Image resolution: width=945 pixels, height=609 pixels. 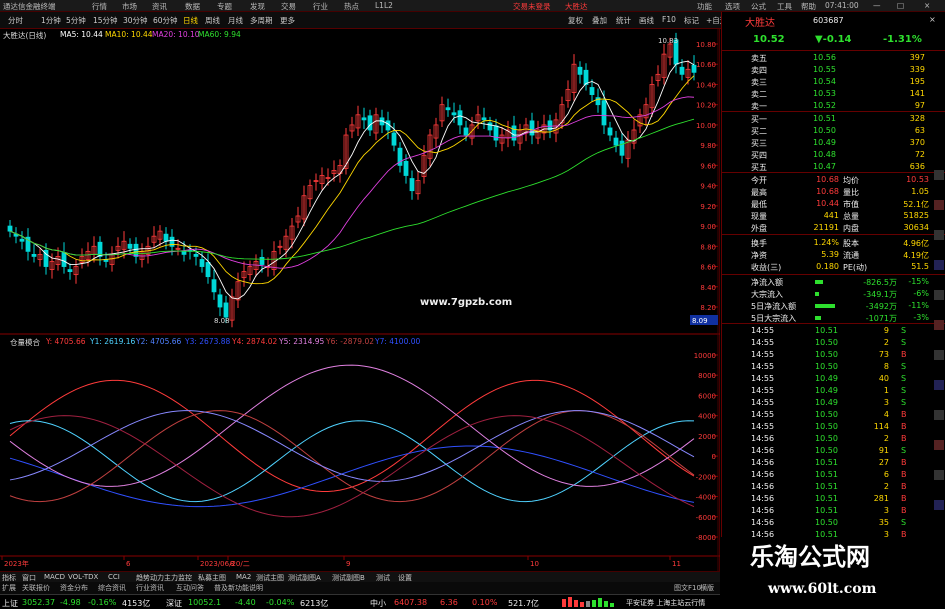 I want to click on ind-tick-label: 10000, so click(x=705, y=356).